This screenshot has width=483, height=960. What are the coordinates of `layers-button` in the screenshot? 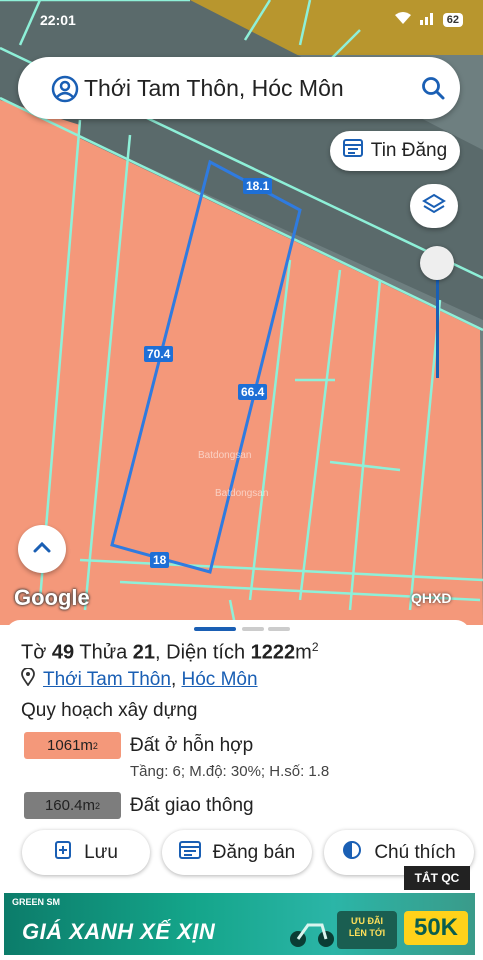 It's located at (434, 206).